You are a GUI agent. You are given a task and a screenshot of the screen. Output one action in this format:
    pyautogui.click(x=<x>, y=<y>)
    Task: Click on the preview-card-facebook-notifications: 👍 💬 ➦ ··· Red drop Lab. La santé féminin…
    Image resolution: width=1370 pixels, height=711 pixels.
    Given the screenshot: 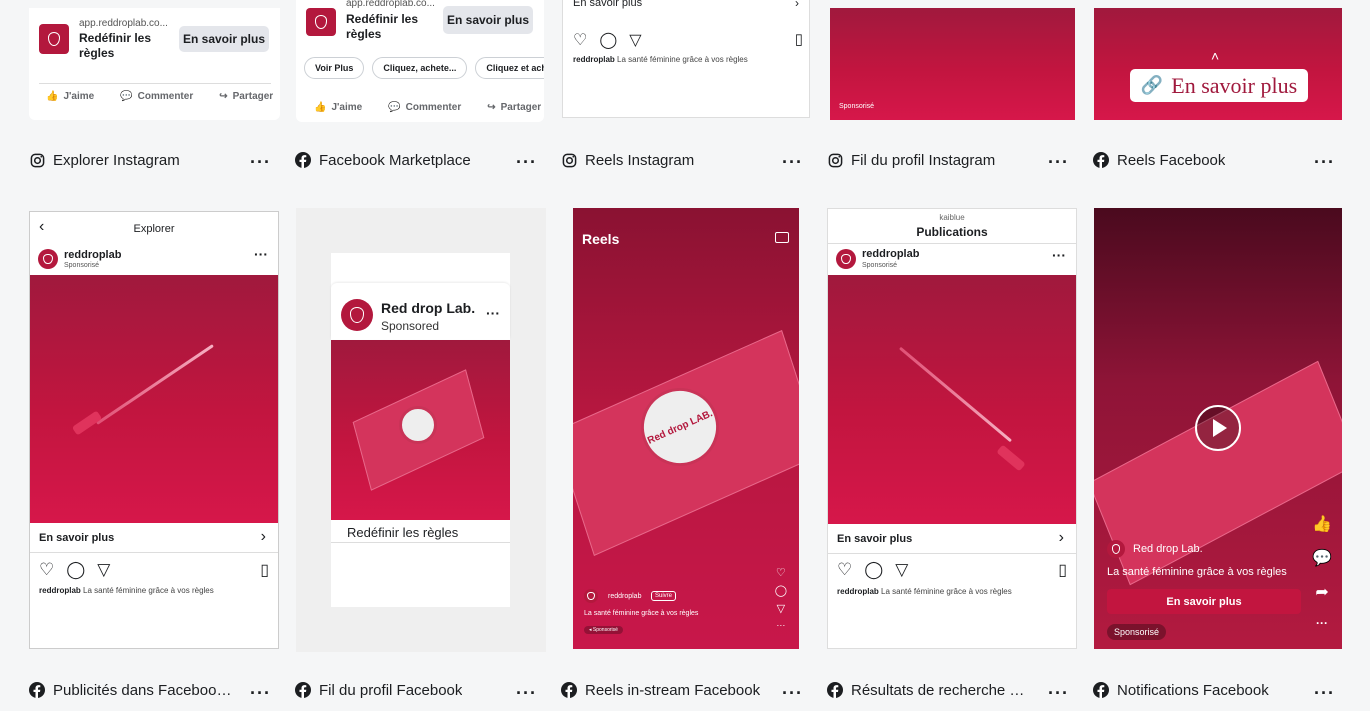 What is the action you would take?
    pyautogui.click(x=1218, y=428)
    